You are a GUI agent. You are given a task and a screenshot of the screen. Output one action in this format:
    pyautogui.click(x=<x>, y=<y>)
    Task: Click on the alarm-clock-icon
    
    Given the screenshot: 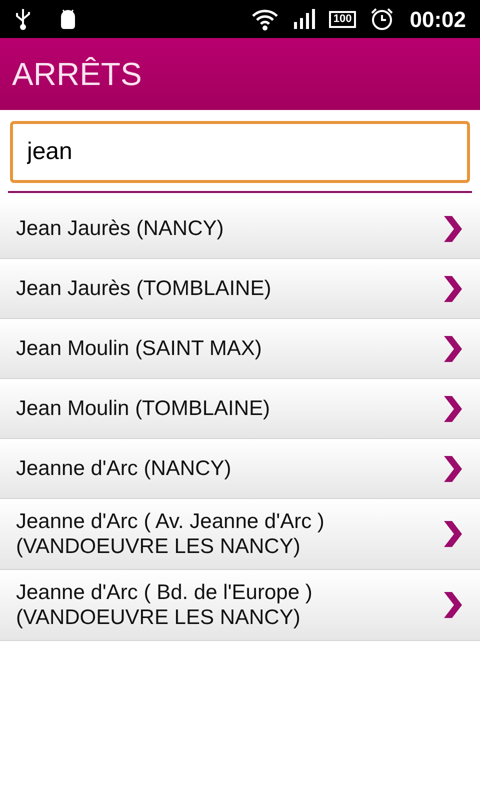 What is the action you would take?
    pyautogui.click(x=382, y=19)
    